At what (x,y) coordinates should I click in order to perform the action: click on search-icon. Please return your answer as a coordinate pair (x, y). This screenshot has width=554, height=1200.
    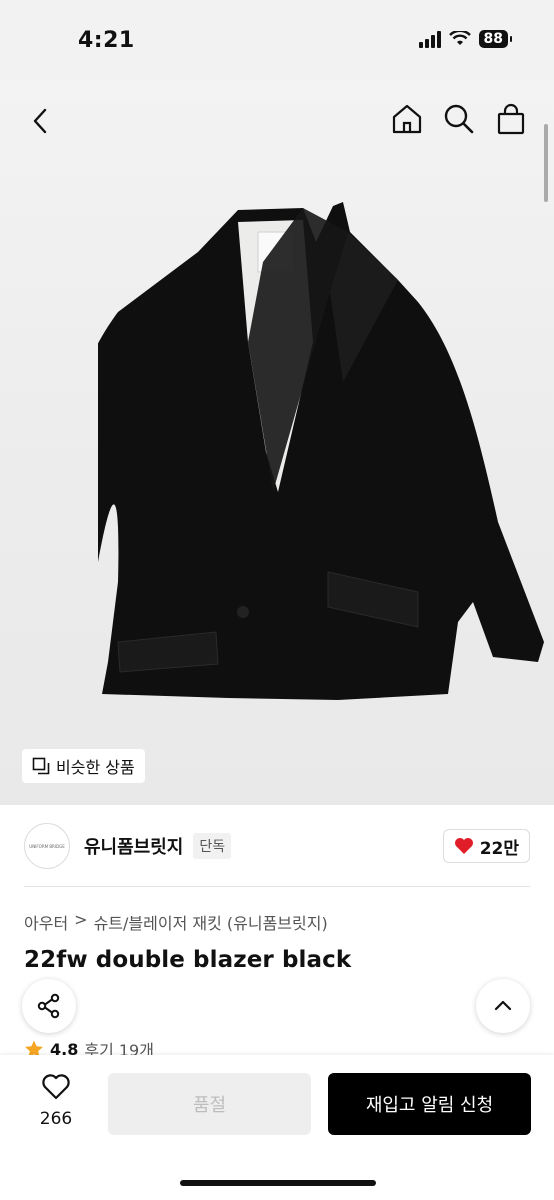
    Looking at the image, I should click on (459, 119).